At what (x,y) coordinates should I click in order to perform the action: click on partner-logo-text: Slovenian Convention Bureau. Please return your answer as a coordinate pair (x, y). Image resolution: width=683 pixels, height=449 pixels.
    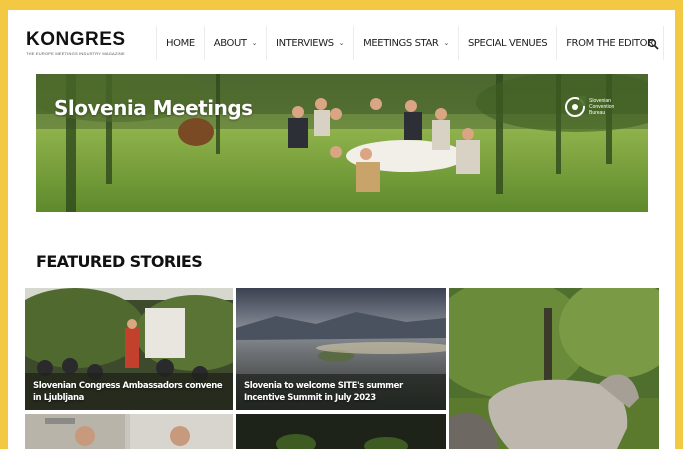
    Looking at the image, I should click on (602, 107).